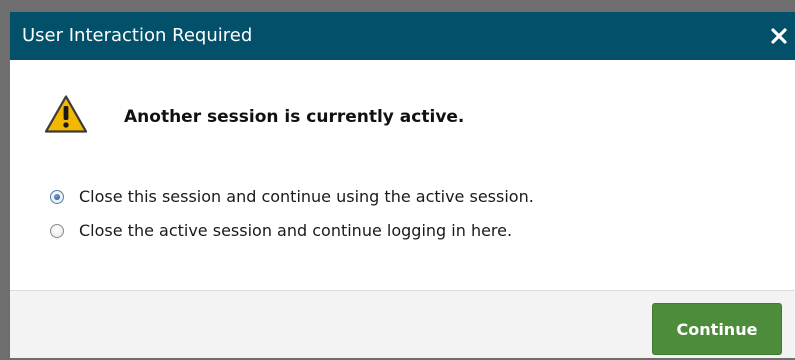 The image size is (795, 360). Describe the element at coordinates (402, 36) in the screenshot. I see `dialog-titlebar: User Interaction Required` at that location.